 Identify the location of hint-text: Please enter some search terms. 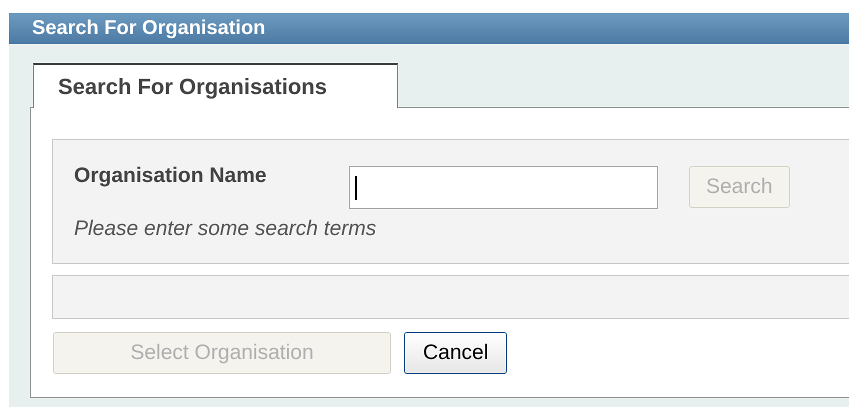
(226, 229).